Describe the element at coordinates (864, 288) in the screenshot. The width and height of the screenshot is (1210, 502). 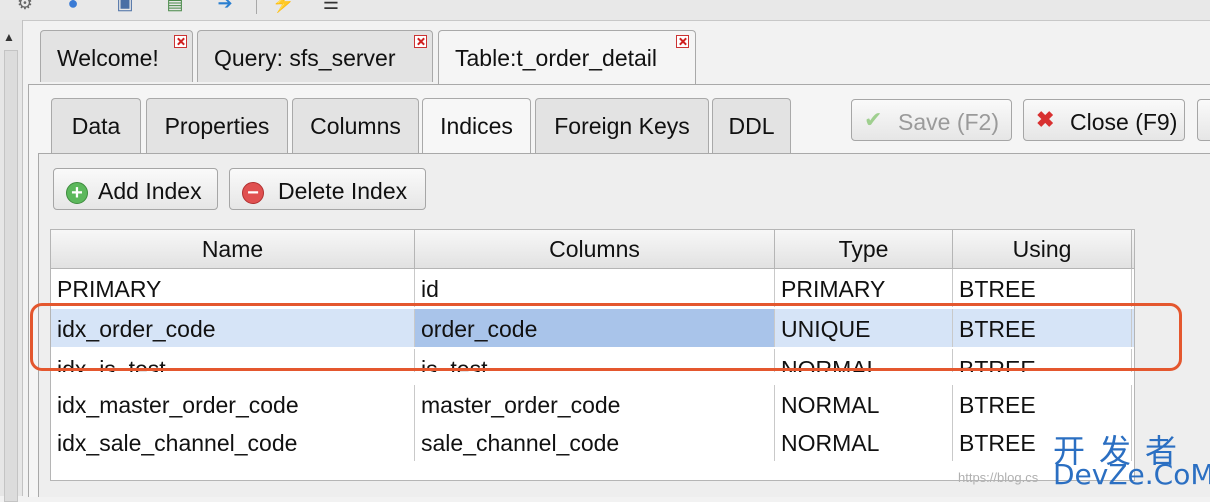
I see `cell-type: PRIMARY` at that location.